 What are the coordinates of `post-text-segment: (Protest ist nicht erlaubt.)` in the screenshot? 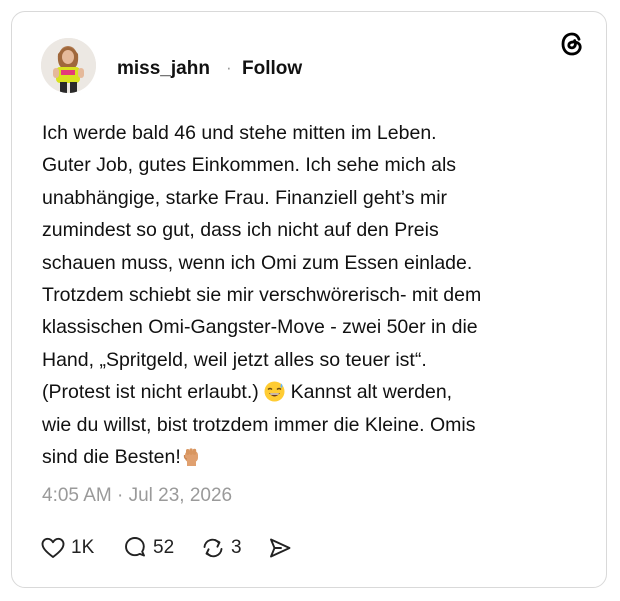 It's located at (153, 392).